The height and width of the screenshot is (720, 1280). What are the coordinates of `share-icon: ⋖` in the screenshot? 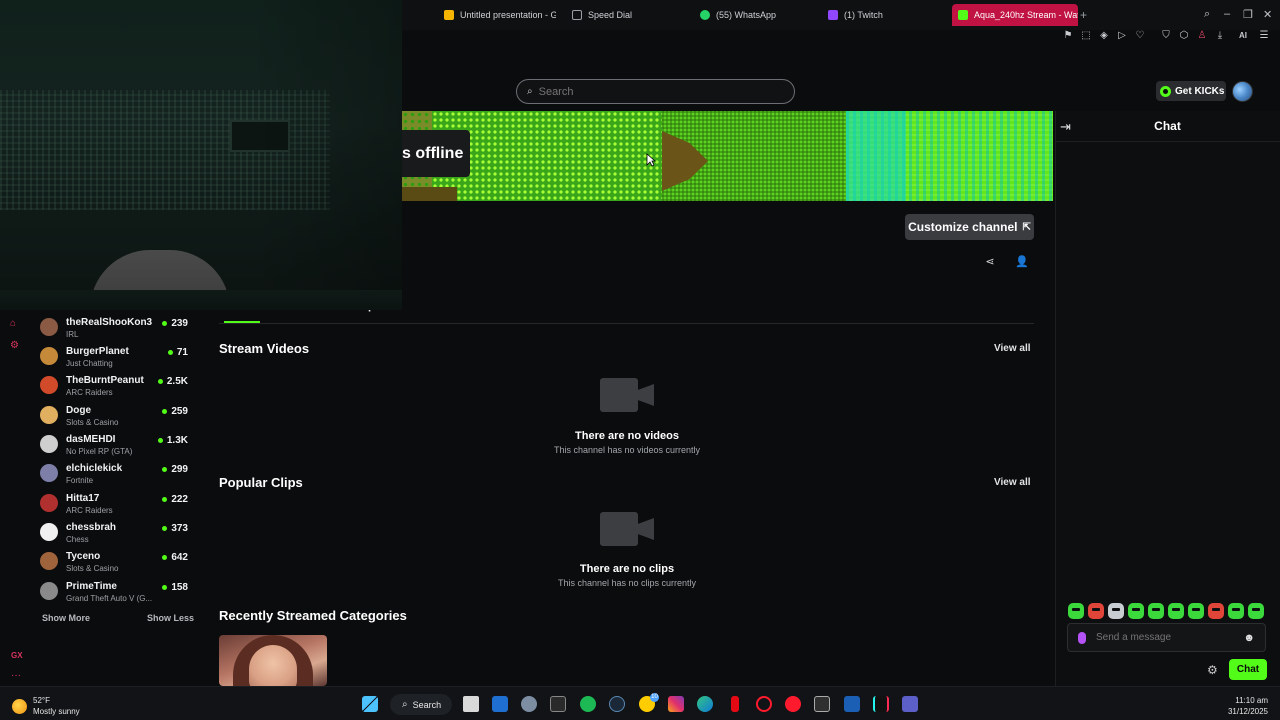 It's located at (990, 261).